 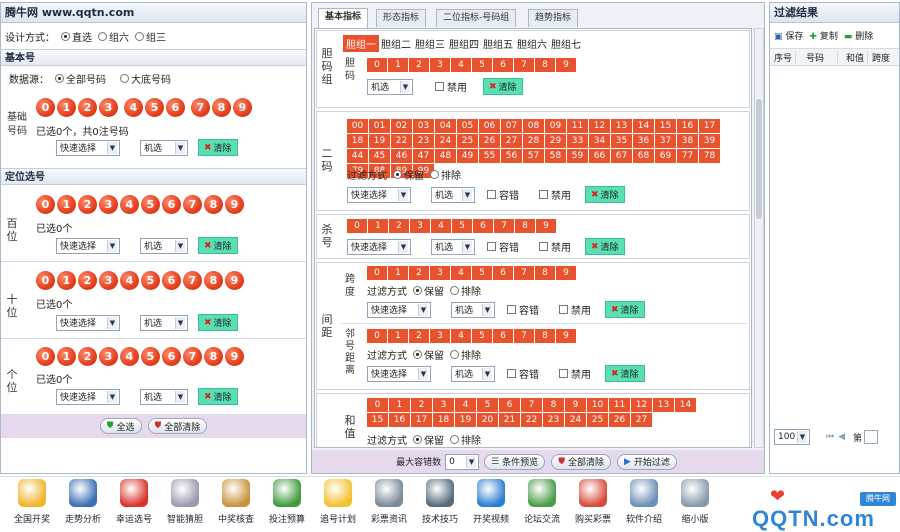 What do you see at coordinates (581, 461) in the screenshot?
I see `mid-clear-all-button: ⛊ 全部清除` at bounding box center [581, 461].